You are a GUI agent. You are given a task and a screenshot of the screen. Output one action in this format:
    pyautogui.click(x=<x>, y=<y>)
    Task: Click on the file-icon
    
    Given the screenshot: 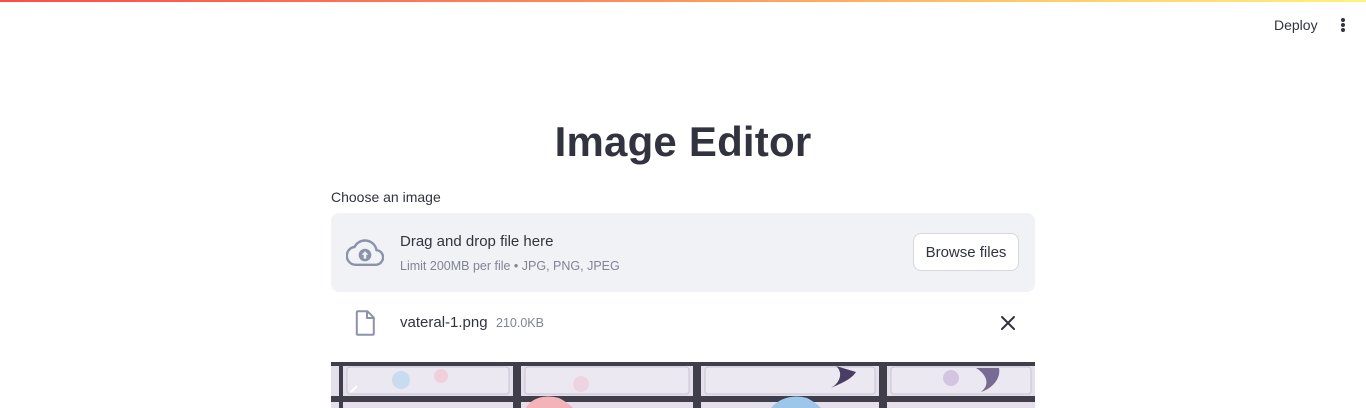 What is the action you would take?
    pyautogui.click(x=365, y=323)
    